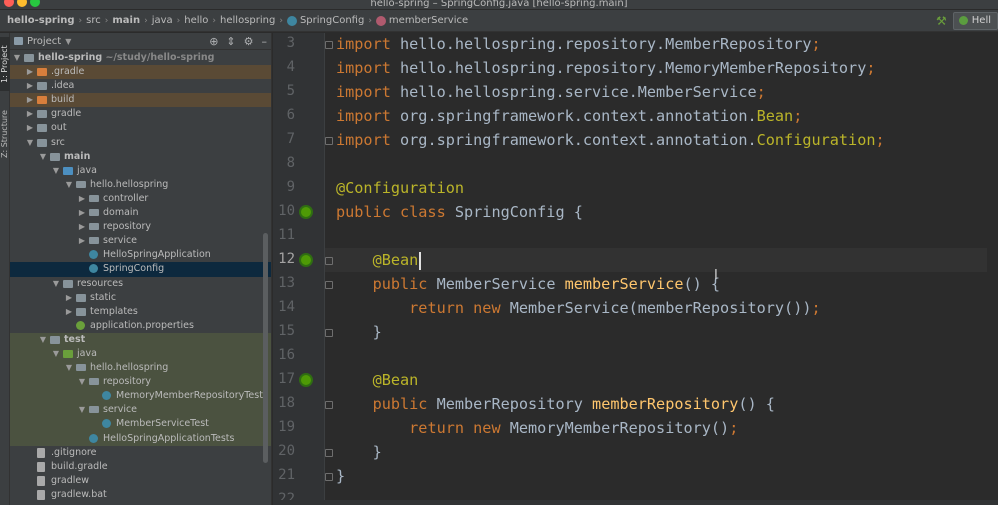 Image resolution: width=998 pixels, height=505 pixels. Describe the element at coordinates (140, 326) in the screenshot. I see `tree-item: application.properties` at that location.